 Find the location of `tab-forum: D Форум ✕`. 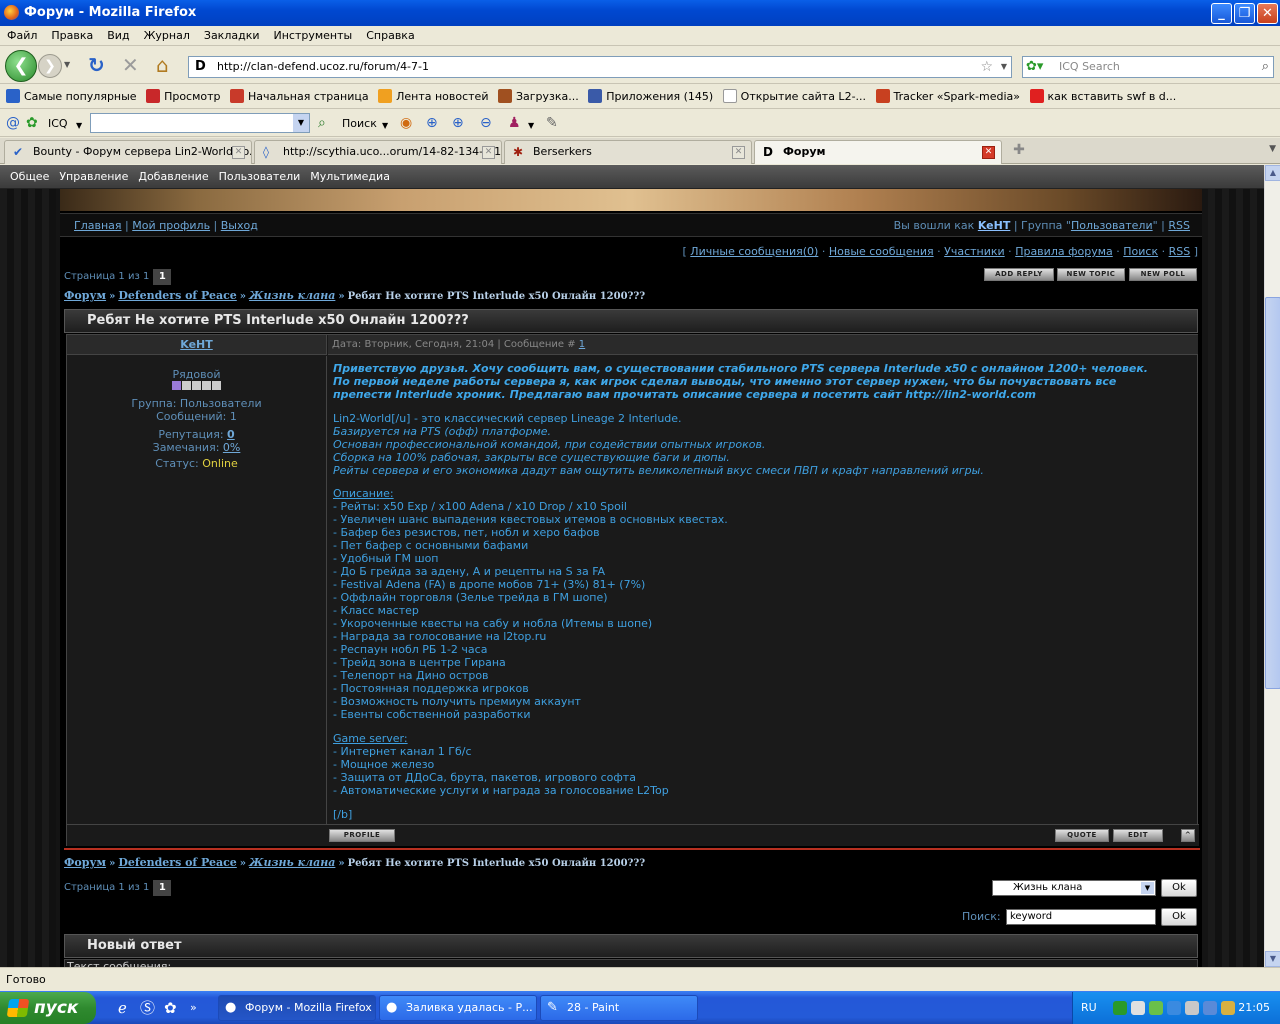

tab-forum: D Форум ✕ is located at coordinates (878, 152).